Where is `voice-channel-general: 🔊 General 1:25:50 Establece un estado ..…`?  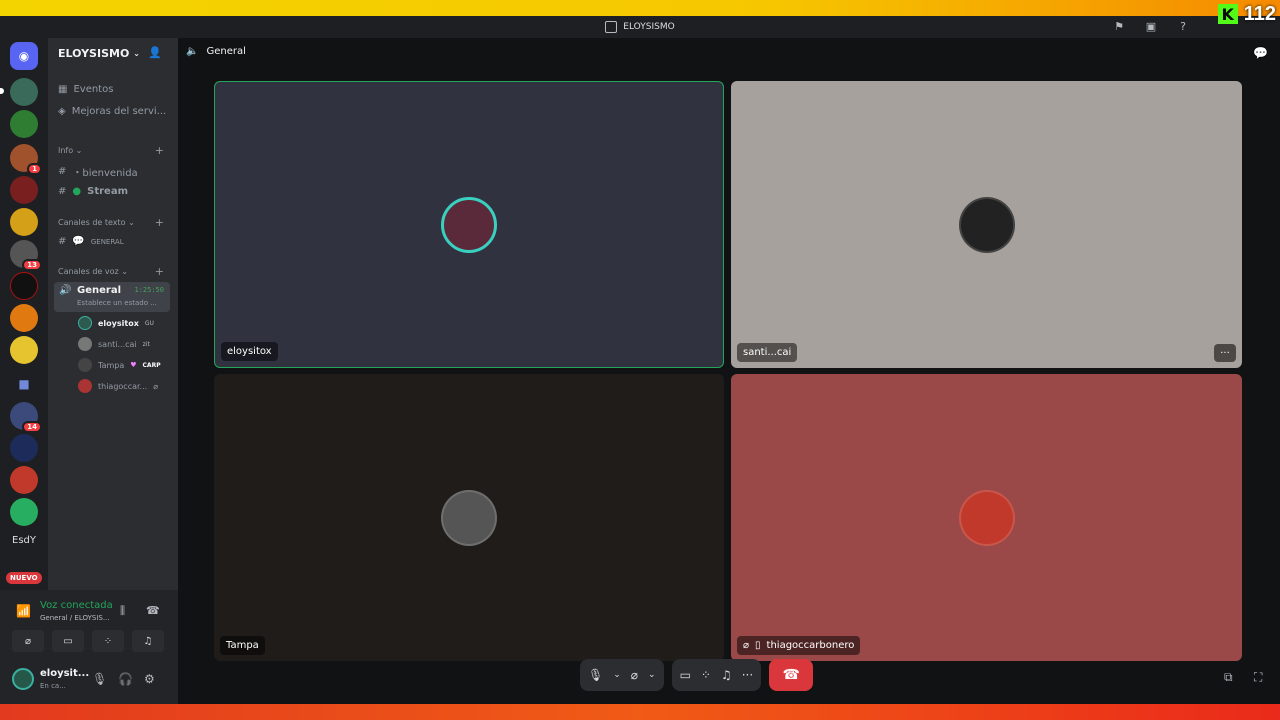 voice-channel-general: 🔊 General 1:25:50 Establece un estado ..… is located at coordinates (112, 297).